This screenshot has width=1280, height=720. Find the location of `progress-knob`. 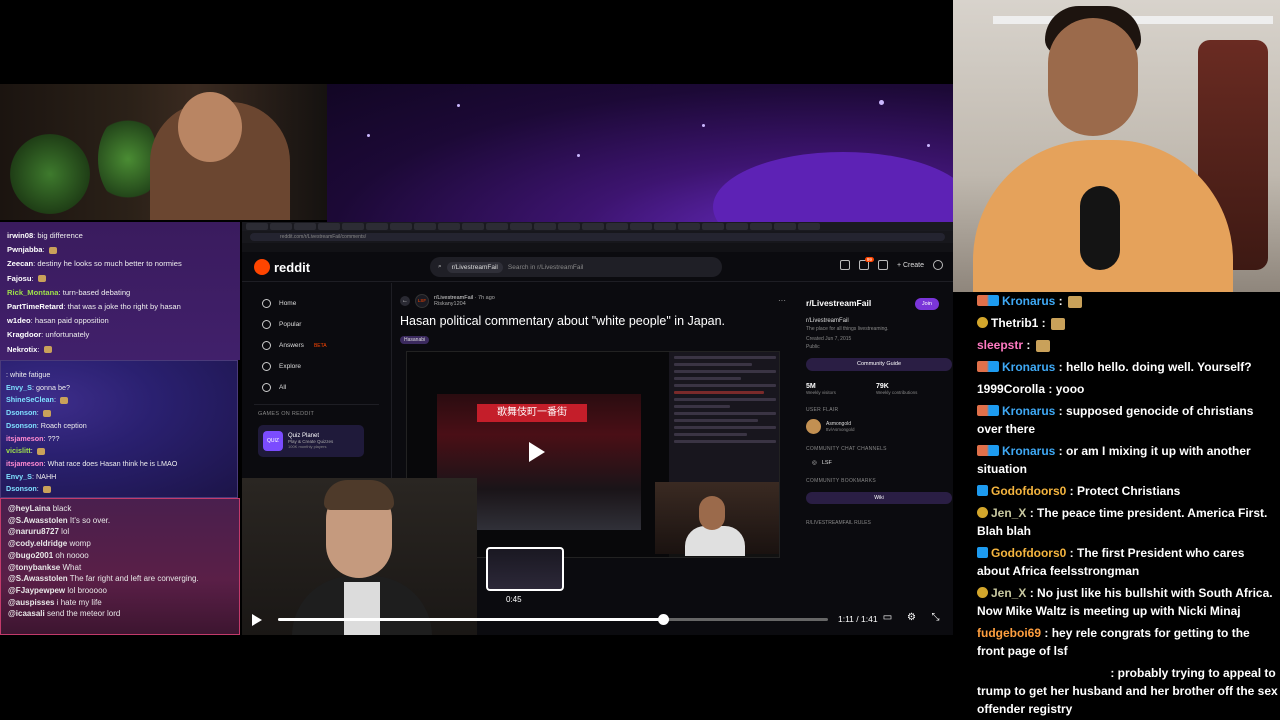

progress-knob is located at coordinates (663, 619).